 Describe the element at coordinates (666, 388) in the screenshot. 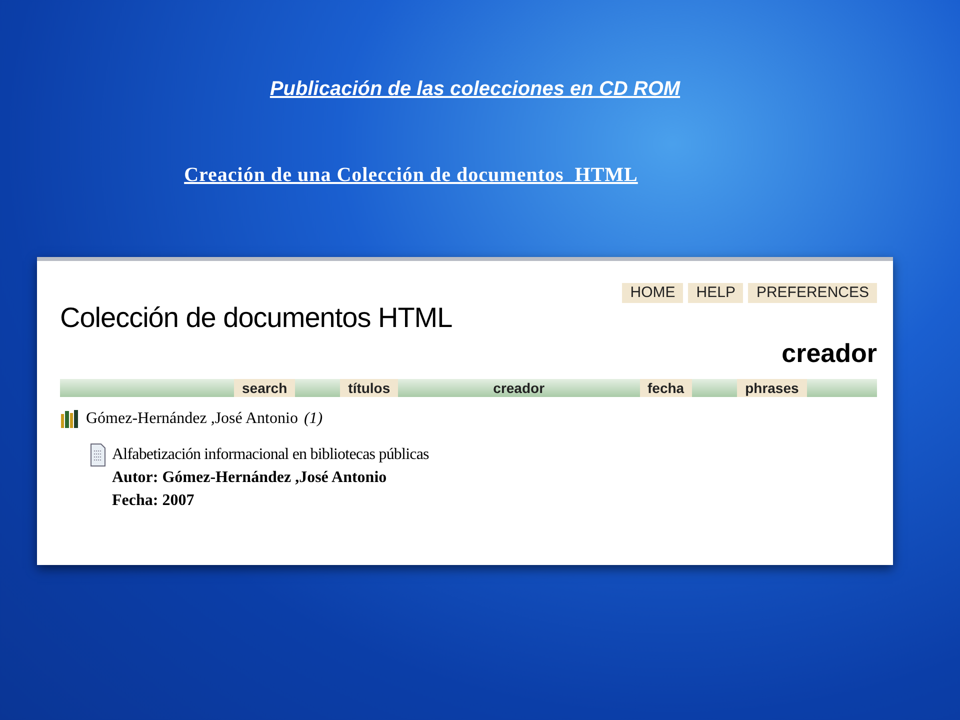

I see `tab: fecha` at that location.